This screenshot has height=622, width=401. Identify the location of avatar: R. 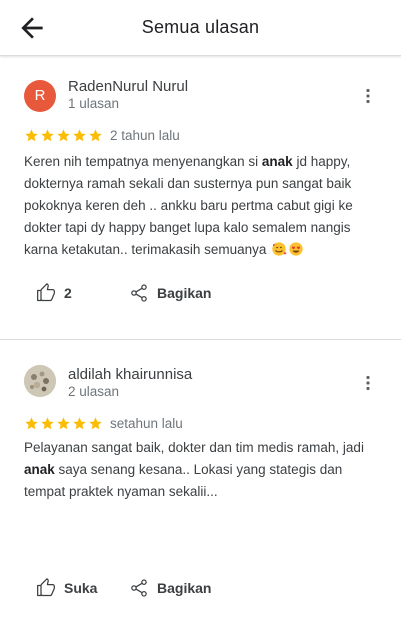
(40, 96).